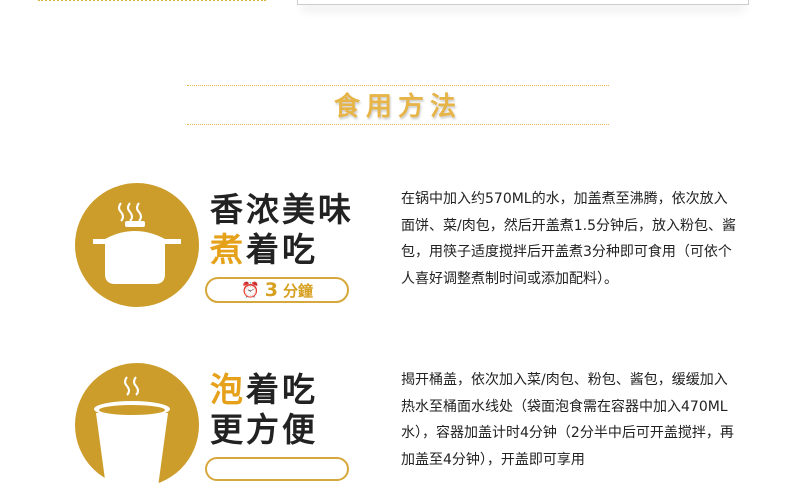 The image size is (790, 491). Describe the element at coordinates (271, 290) in the screenshot. I see `badge-number: 3` at that location.